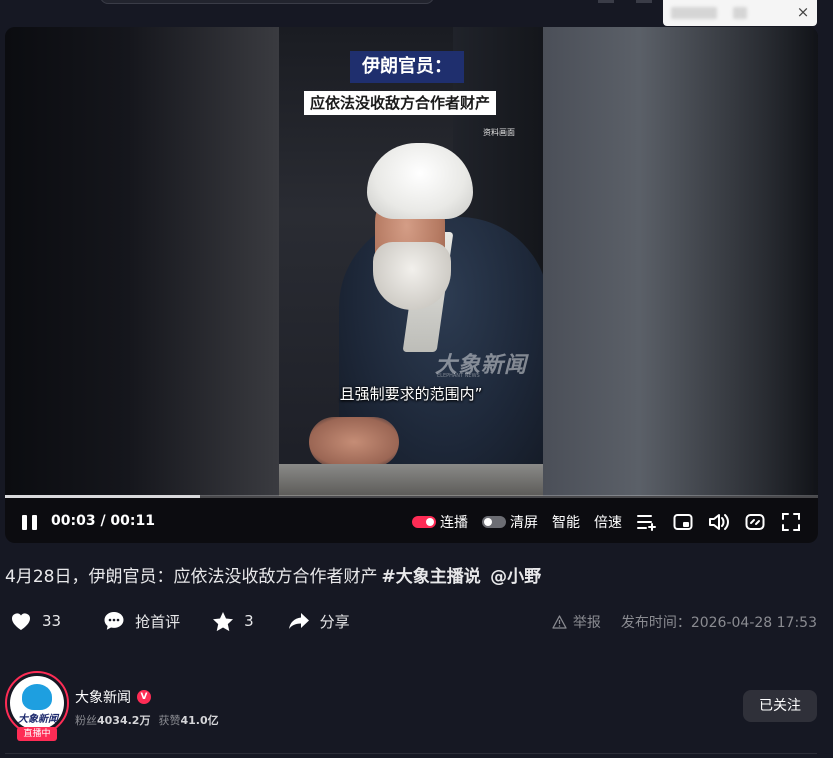 The width and height of the screenshot is (833, 758). I want to click on playback-speed-button: 倍速, so click(608, 522).